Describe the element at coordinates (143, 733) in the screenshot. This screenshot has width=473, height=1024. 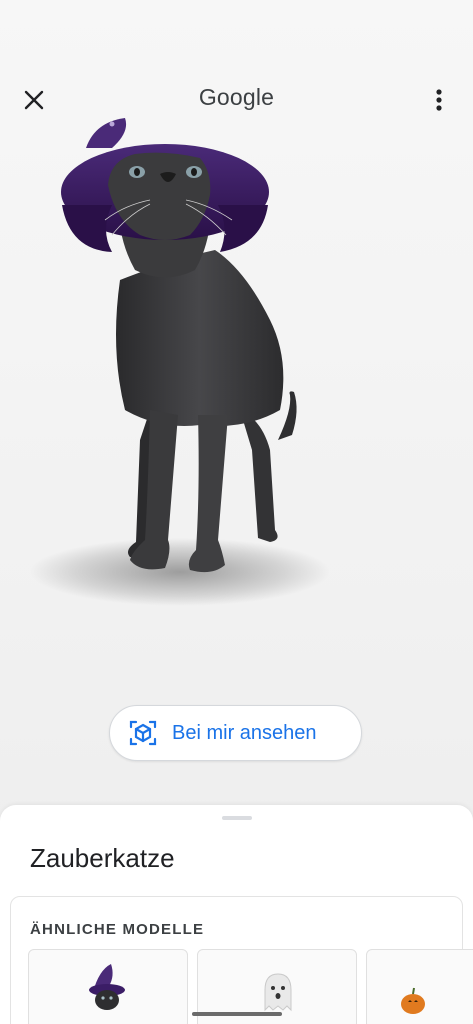
I see `view-in-ar-icon` at that location.